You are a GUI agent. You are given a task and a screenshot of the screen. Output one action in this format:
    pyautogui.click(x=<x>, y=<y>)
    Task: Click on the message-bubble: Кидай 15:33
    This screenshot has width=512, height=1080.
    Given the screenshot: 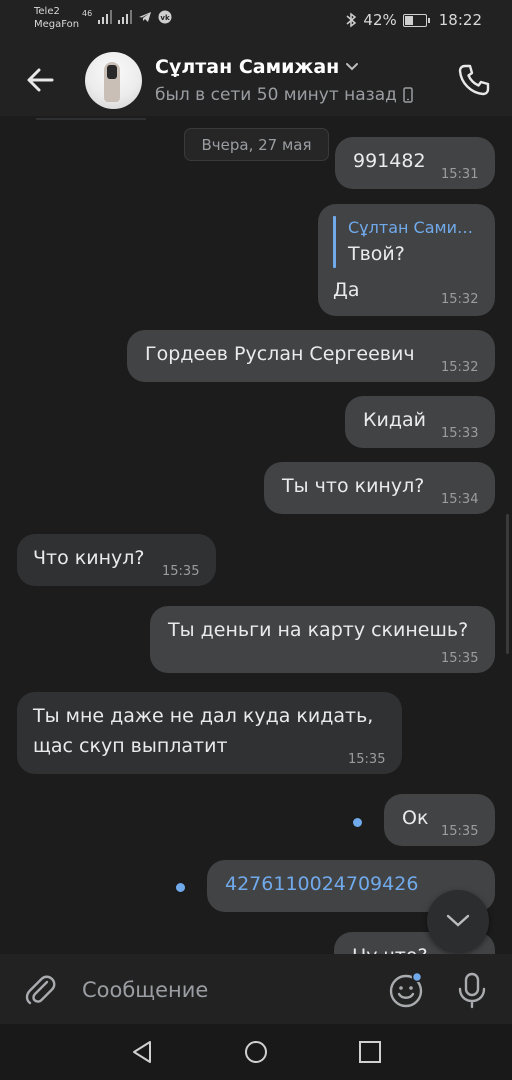 What is the action you would take?
    pyautogui.click(x=420, y=422)
    